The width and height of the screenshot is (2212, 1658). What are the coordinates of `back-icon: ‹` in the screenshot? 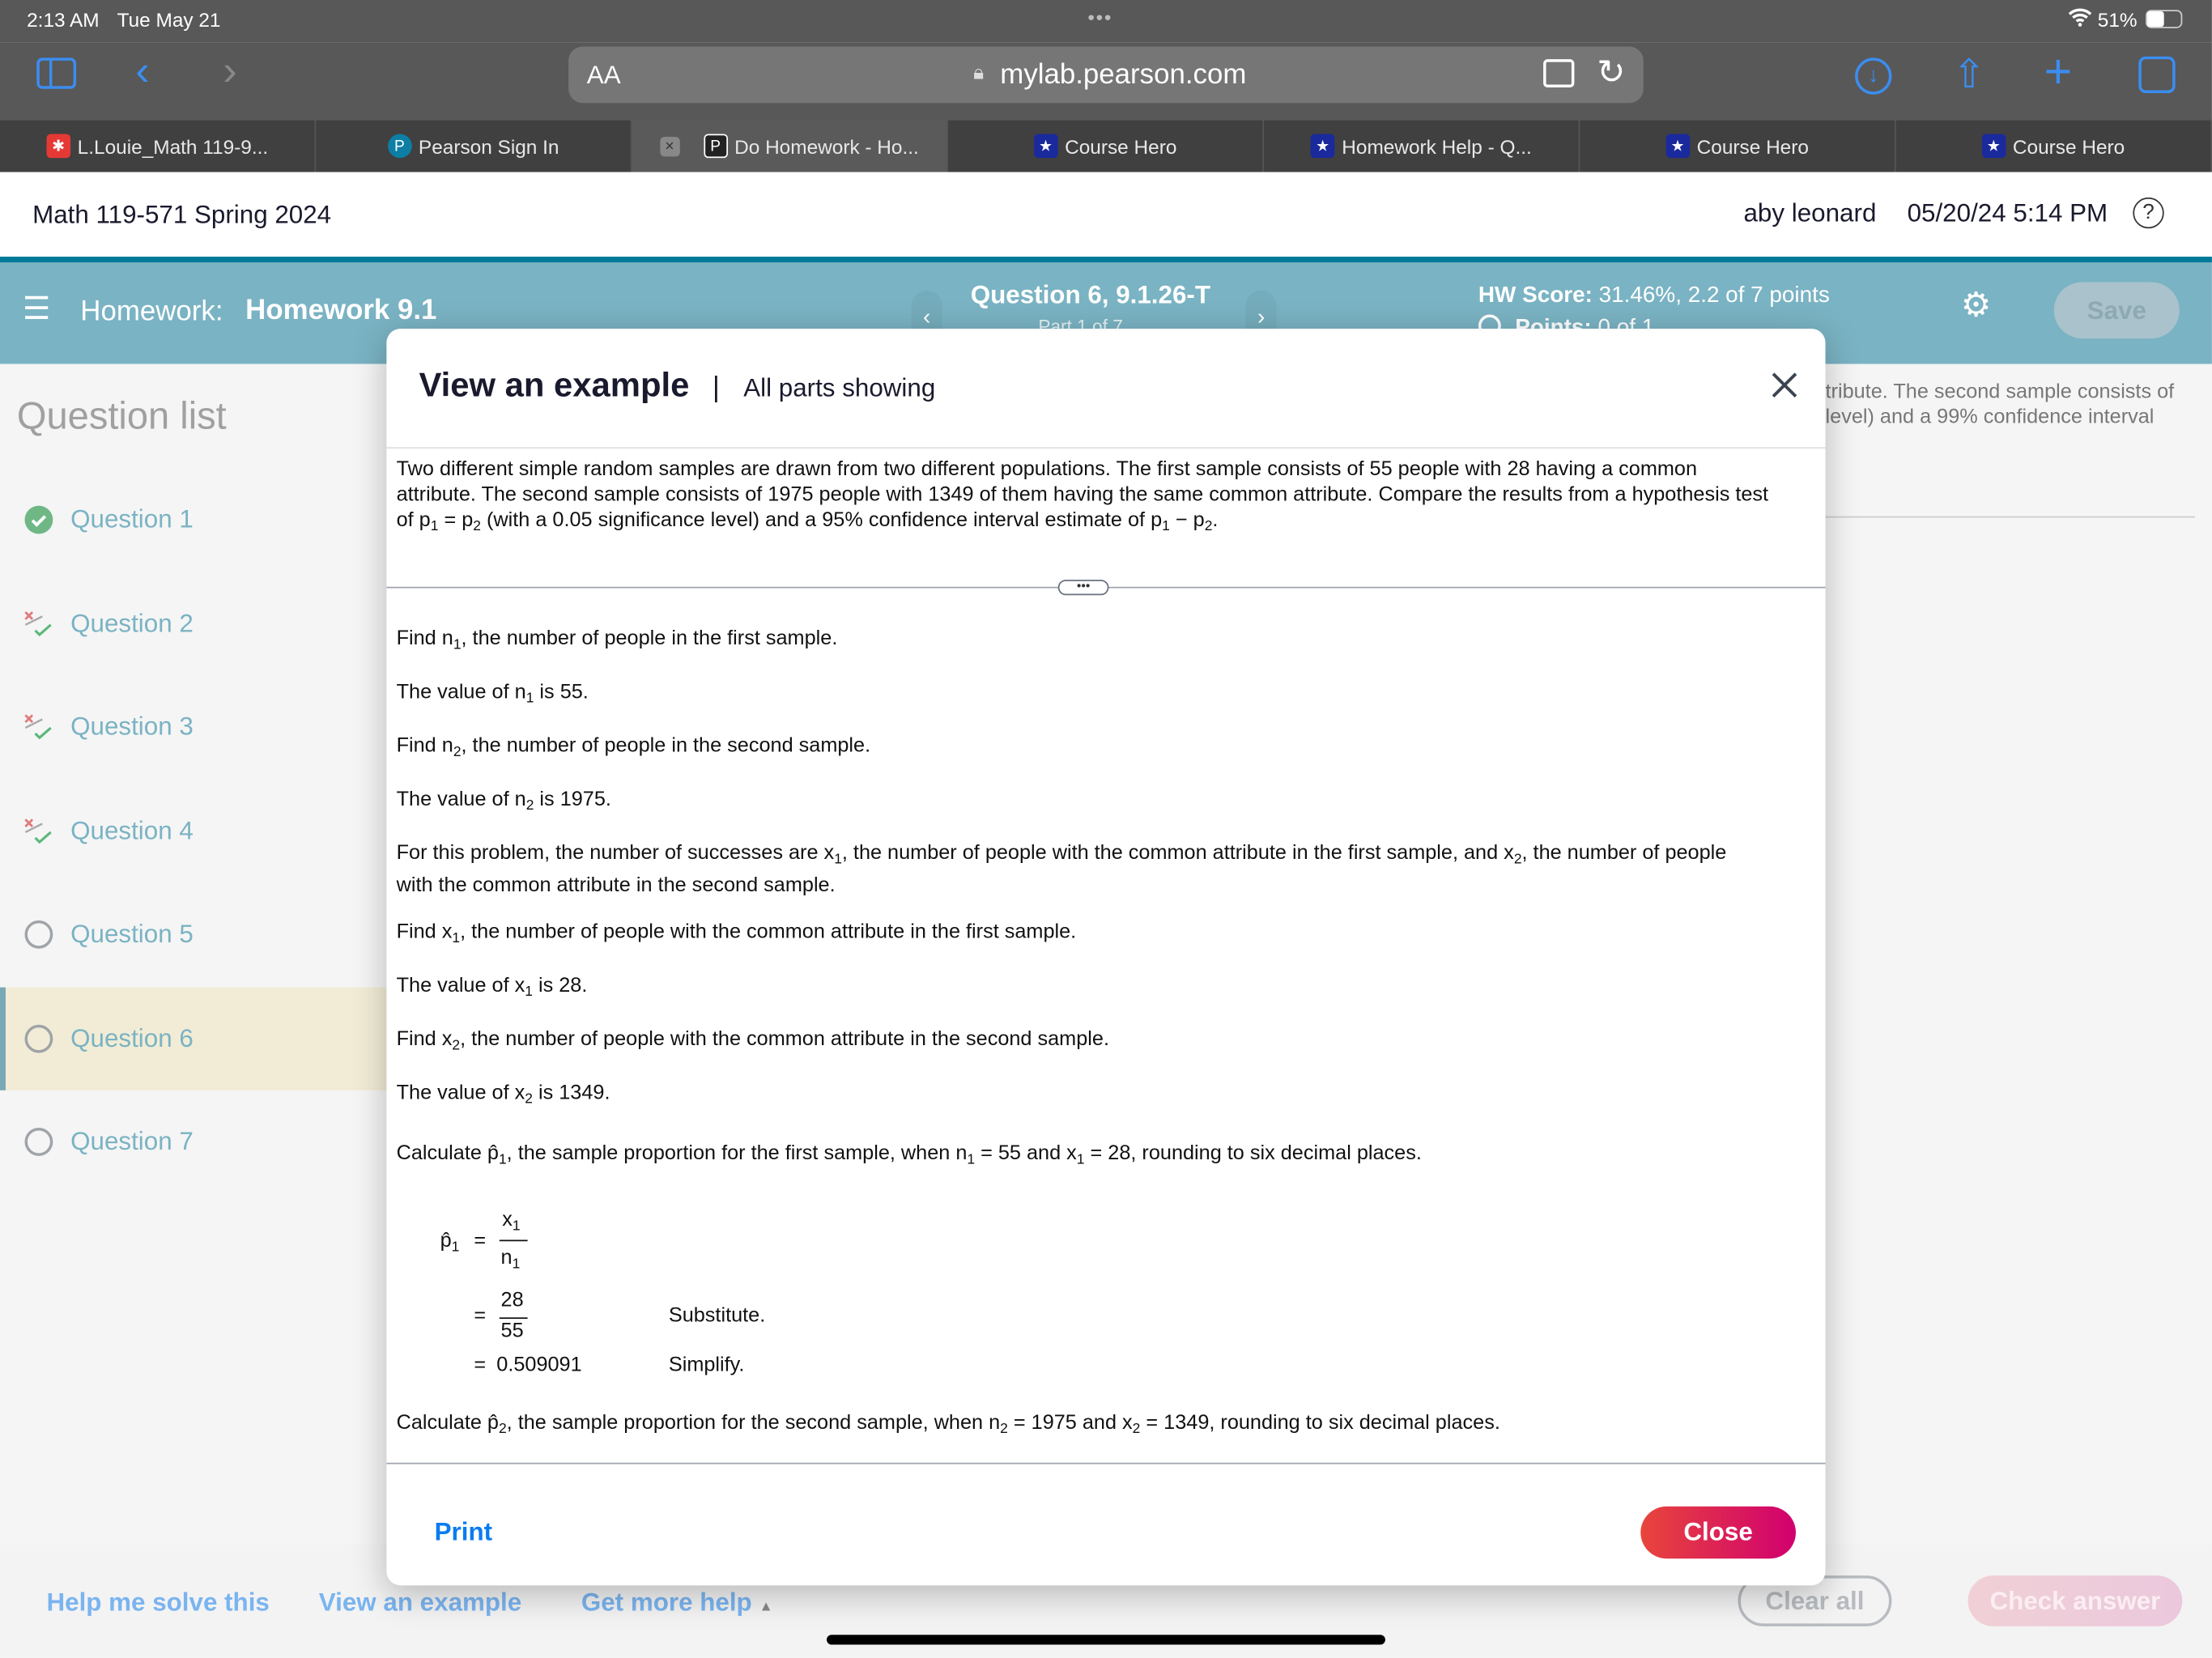 It's located at (142, 72).